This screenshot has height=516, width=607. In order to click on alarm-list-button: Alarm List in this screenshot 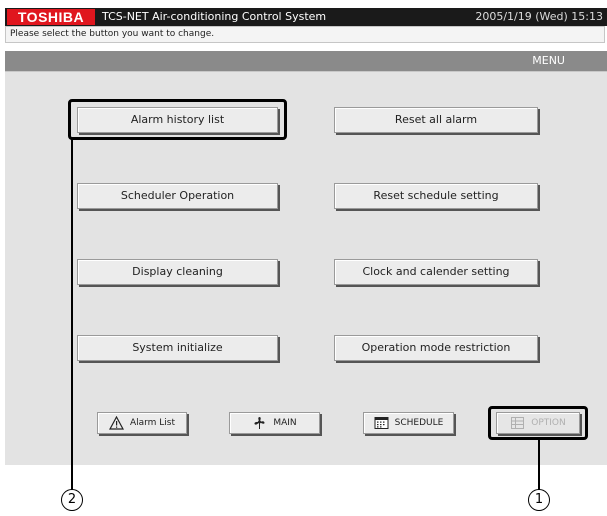, I will do `click(142, 423)`.